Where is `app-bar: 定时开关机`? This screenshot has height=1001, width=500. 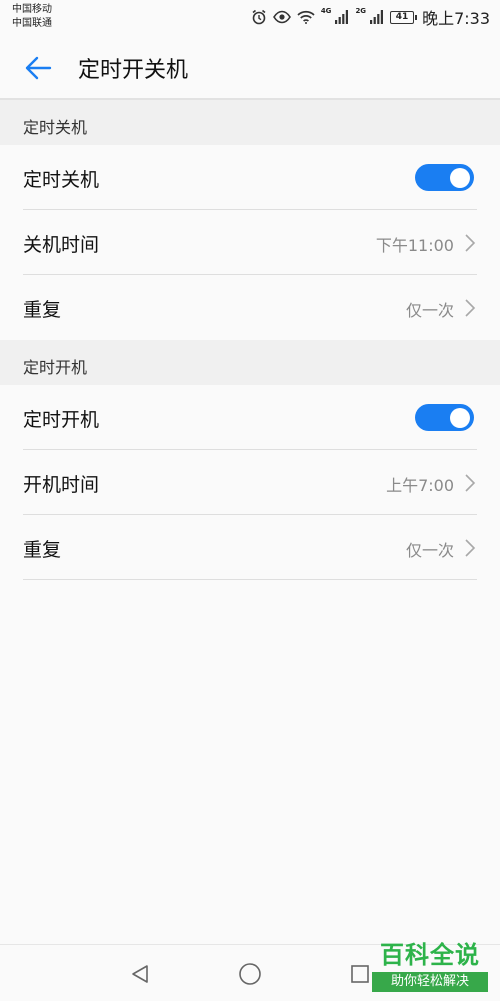
app-bar: 定时开关机 is located at coordinates (250, 68).